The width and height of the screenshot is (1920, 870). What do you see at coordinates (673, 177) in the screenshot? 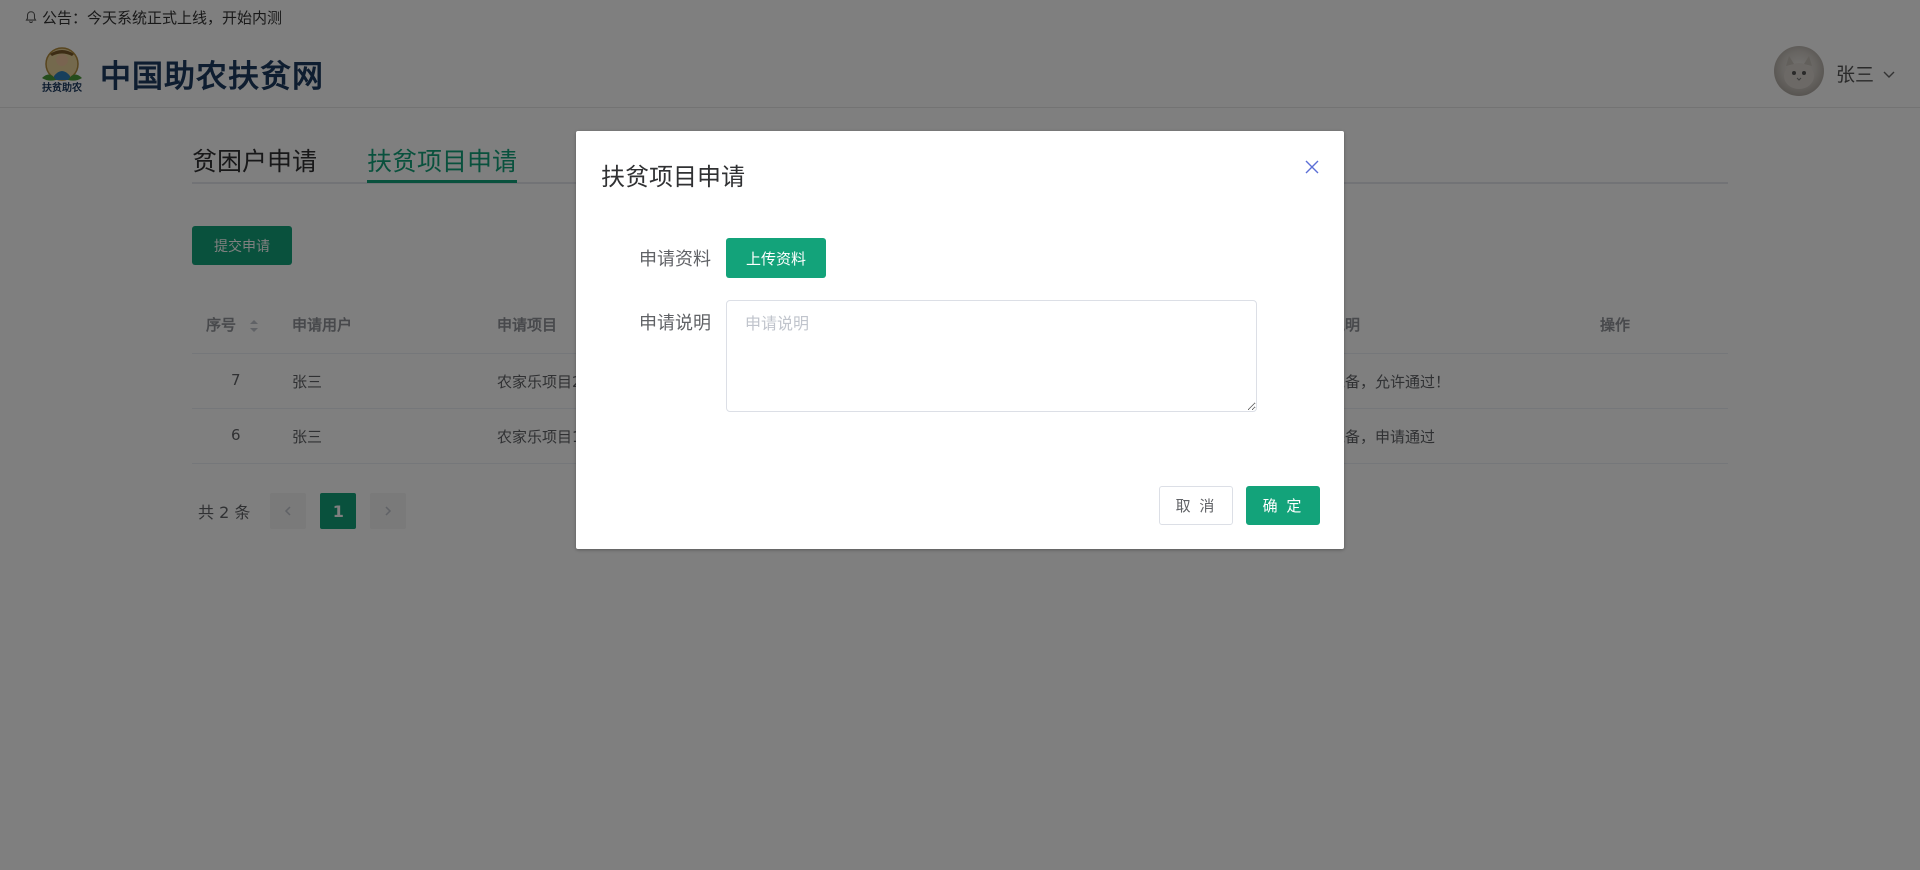
I see `dialog-title: 扶贫项目申请` at bounding box center [673, 177].